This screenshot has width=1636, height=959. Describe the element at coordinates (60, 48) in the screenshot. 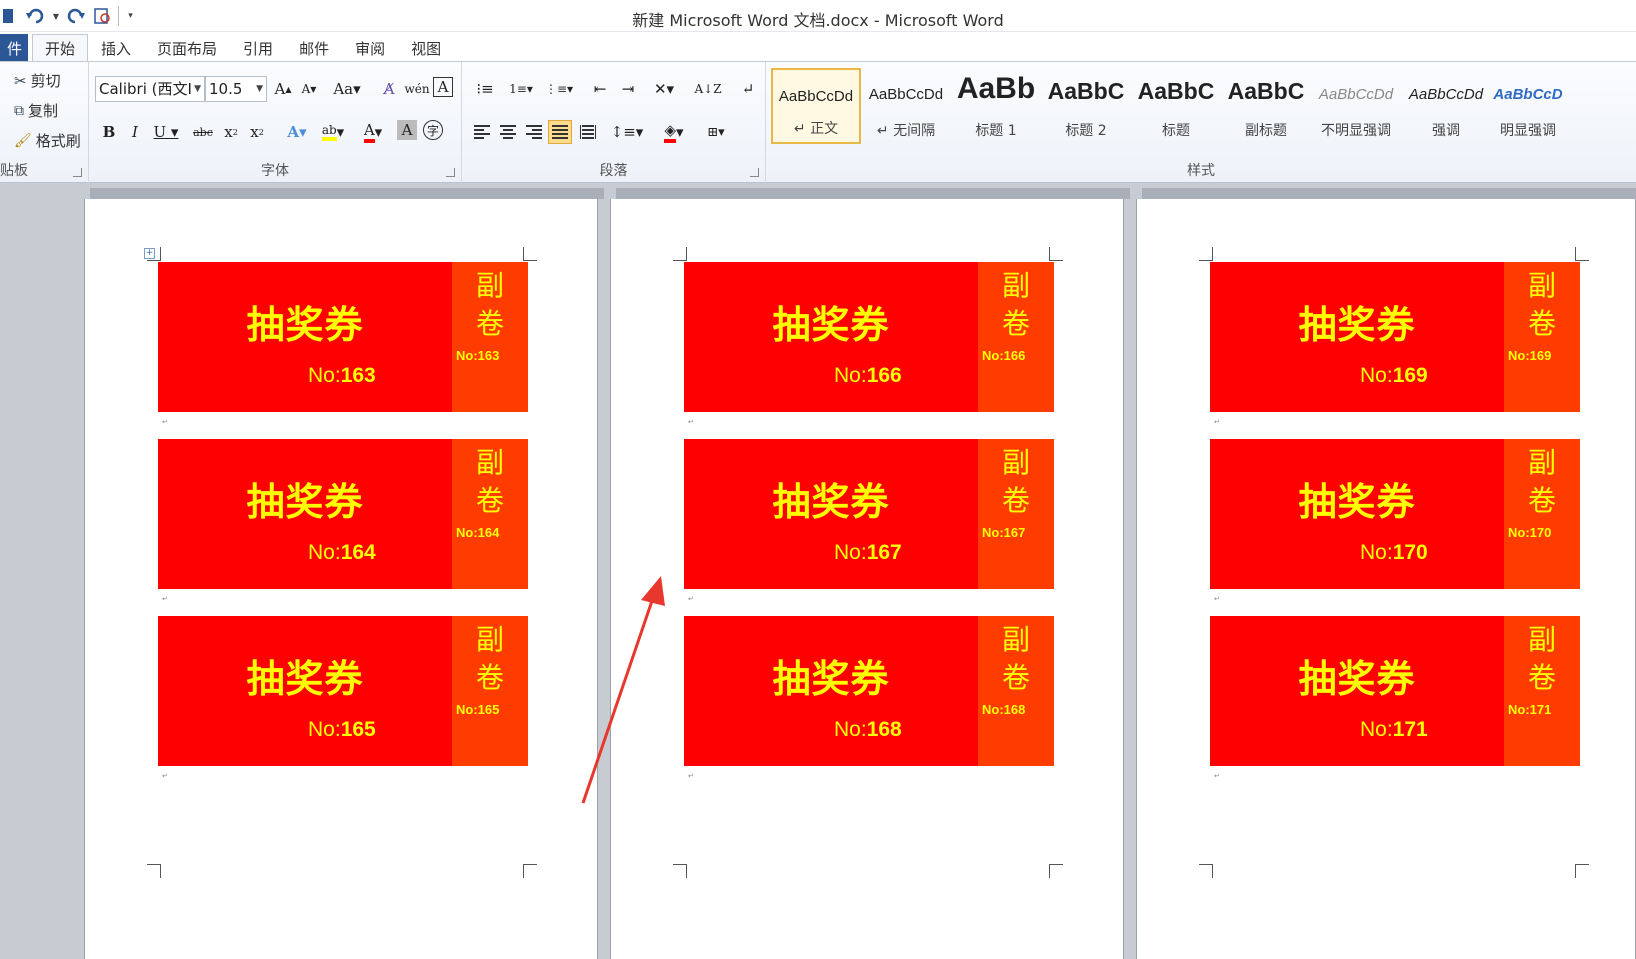

I see `tab-home: 开始` at that location.